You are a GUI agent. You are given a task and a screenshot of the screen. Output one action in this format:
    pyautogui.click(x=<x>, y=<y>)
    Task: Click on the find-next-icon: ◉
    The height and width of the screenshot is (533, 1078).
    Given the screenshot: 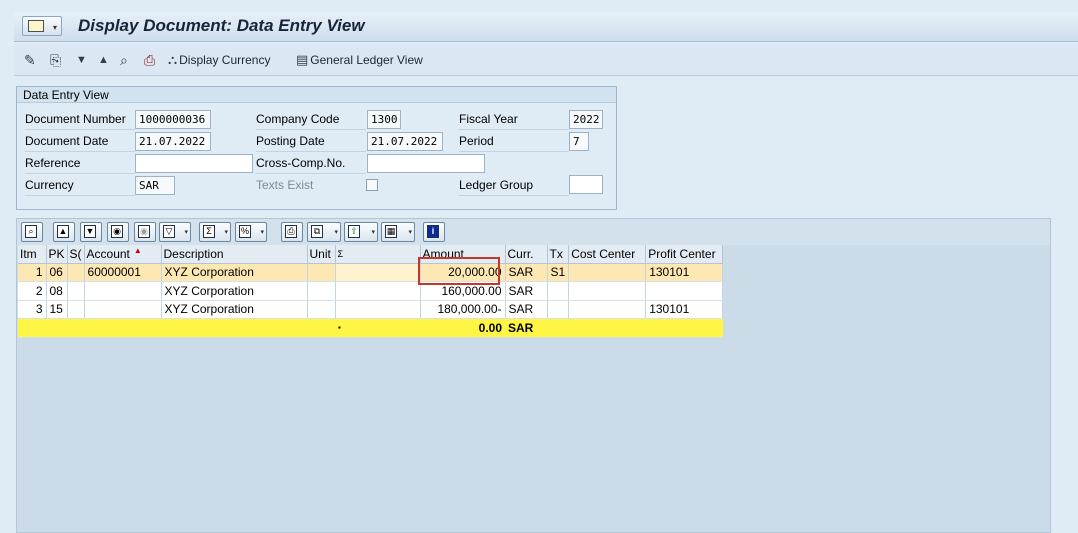 What is the action you would take?
    pyautogui.click(x=144, y=231)
    